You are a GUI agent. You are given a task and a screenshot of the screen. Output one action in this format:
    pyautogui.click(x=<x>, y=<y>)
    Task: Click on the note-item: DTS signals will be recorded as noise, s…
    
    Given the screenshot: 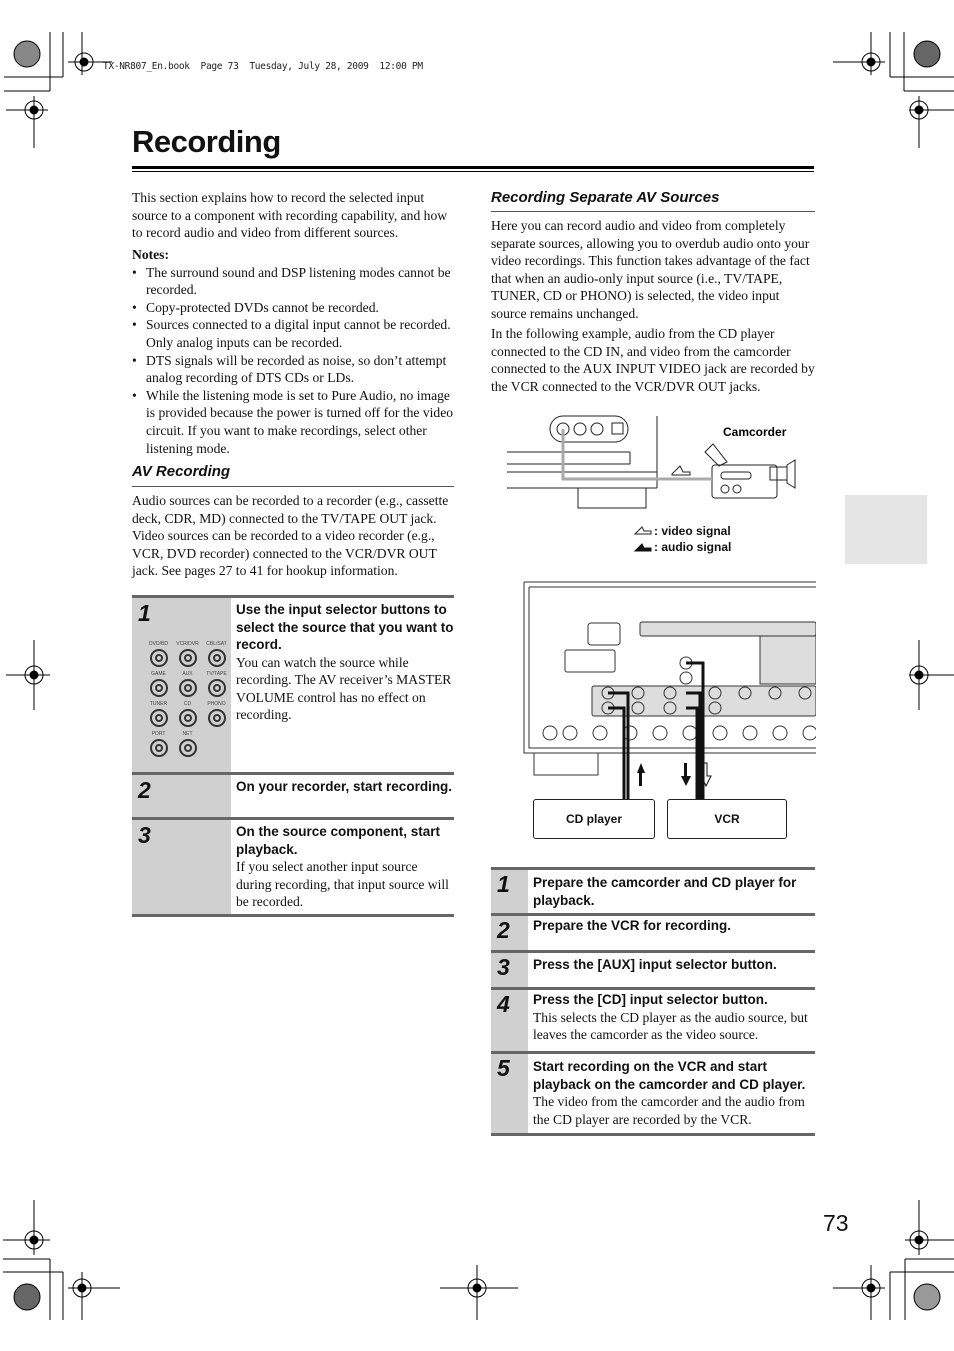 What is the action you would take?
    pyautogui.click(x=293, y=369)
    